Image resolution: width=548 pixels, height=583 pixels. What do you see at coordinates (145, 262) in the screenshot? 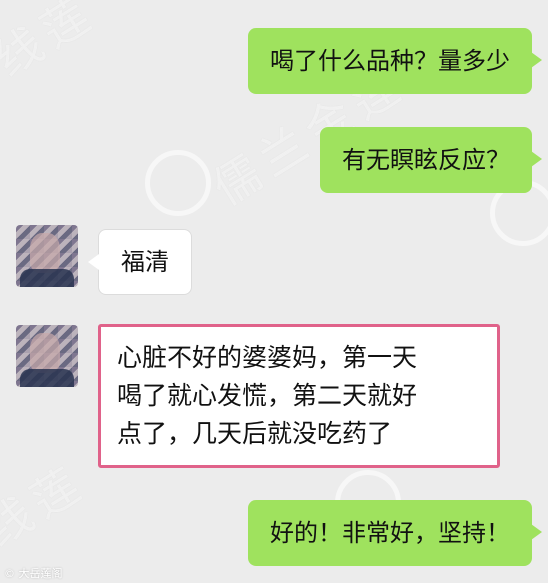
I see `message-text: 福清` at bounding box center [145, 262].